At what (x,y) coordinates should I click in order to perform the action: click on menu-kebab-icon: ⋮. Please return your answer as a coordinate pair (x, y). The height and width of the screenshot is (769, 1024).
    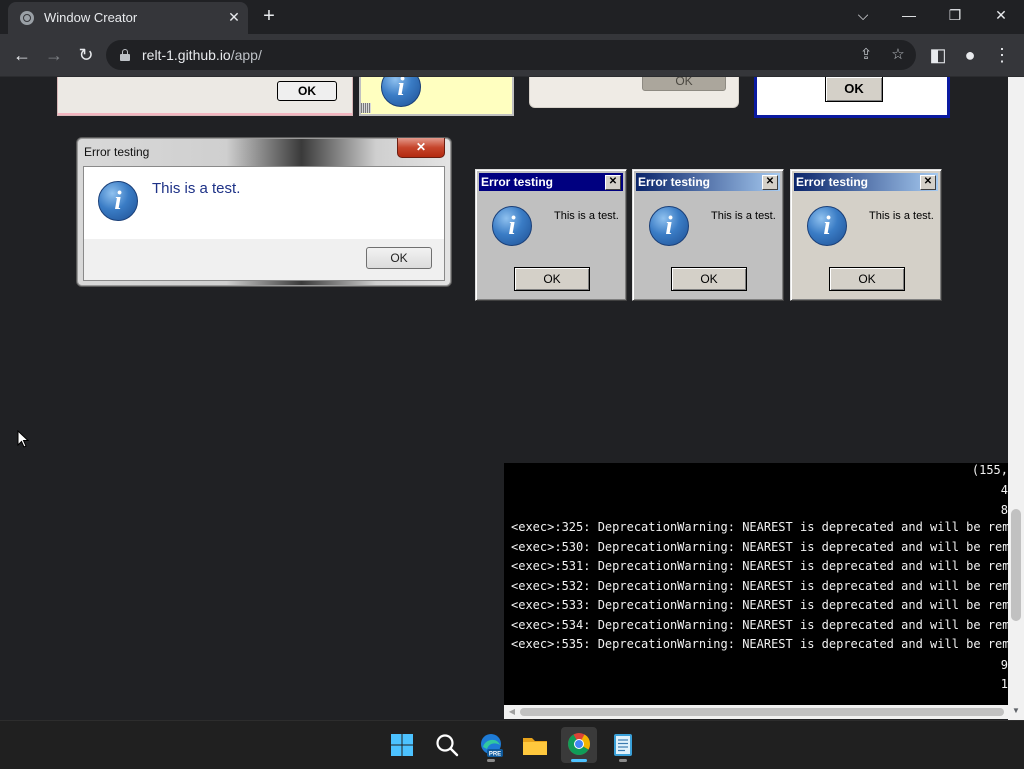
    Looking at the image, I should click on (1002, 55).